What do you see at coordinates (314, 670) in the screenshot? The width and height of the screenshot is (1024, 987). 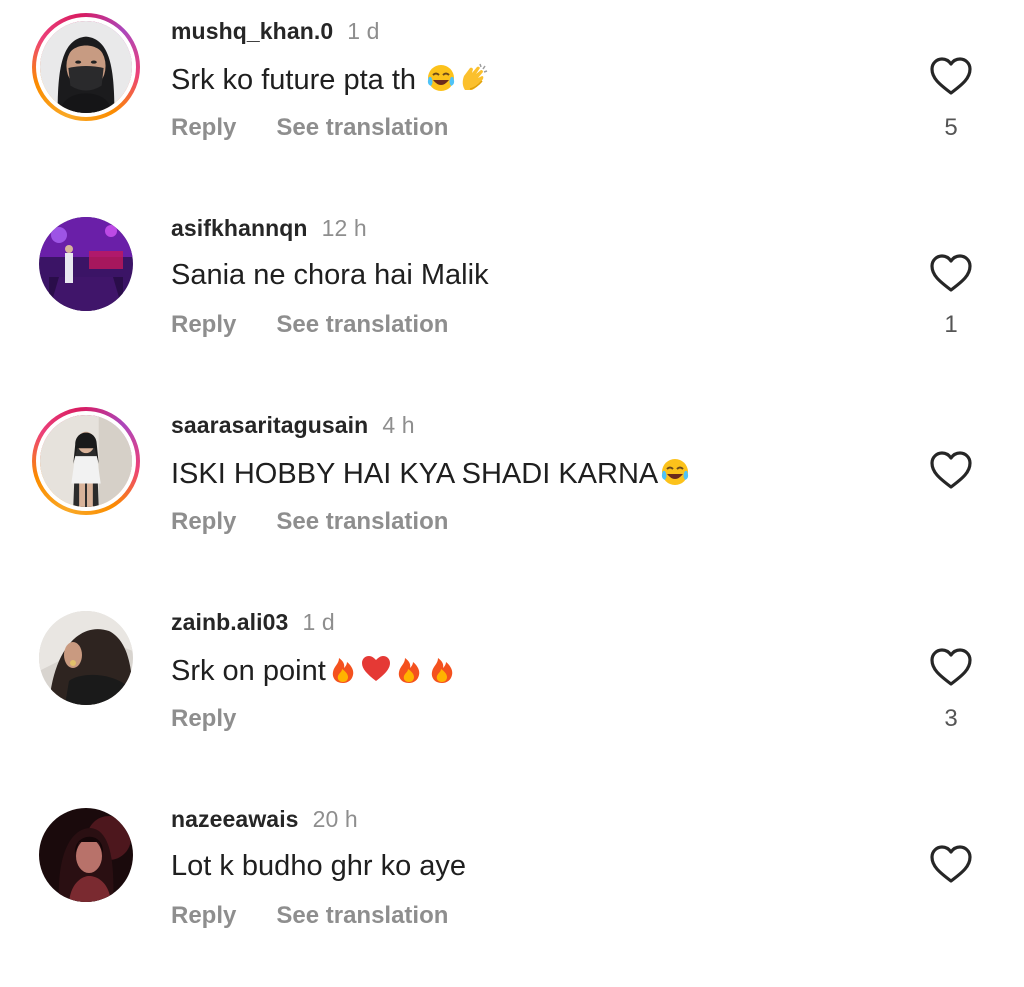 I see `comment-text: Srk on point` at bounding box center [314, 670].